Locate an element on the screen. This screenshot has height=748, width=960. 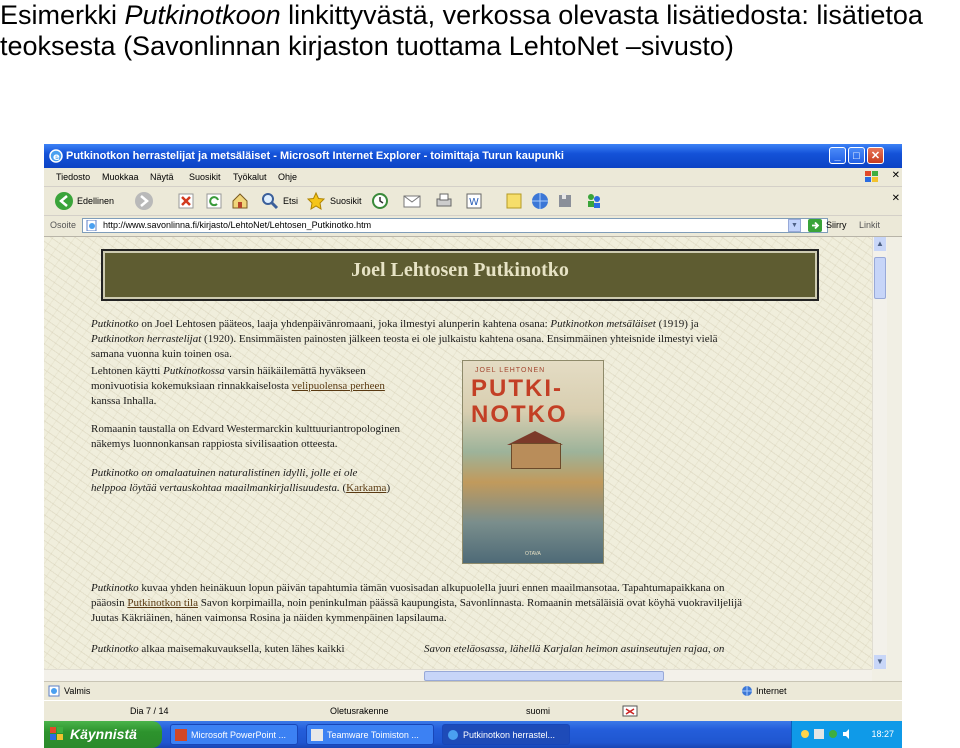
book-cover-author: JOEL LEHTONEN is located at coordinates (510, 370).